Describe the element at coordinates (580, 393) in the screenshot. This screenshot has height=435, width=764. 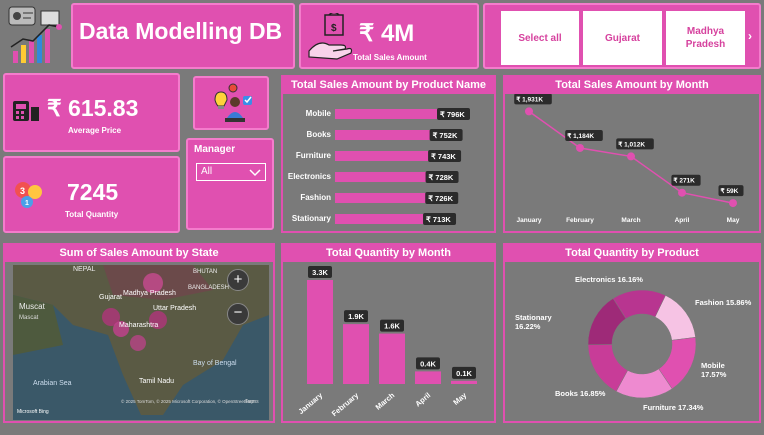
I see `donut-data-label: Books 16.85%` at that location.